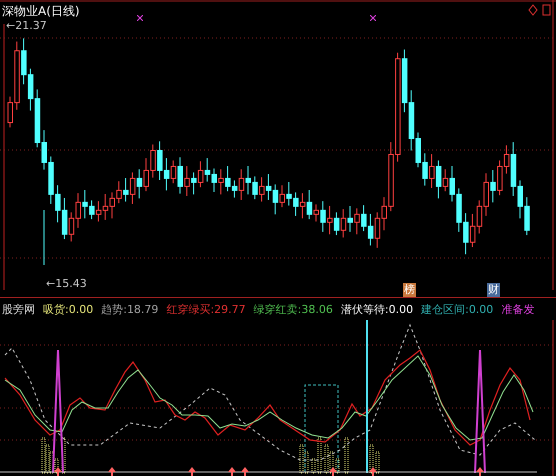 This screenshot has height=476, width=556. What do you see at coordinates (66, 283) in the screenshot?
I see `low-price-label: ←15.43` at bounding box center [66, 283].